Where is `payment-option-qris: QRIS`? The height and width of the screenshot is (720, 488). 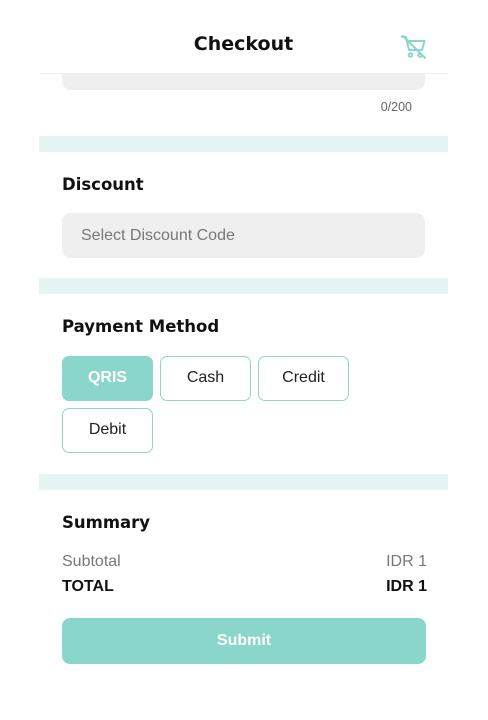 payment-option-qris: QRIS is located at coordinates (107, 378).